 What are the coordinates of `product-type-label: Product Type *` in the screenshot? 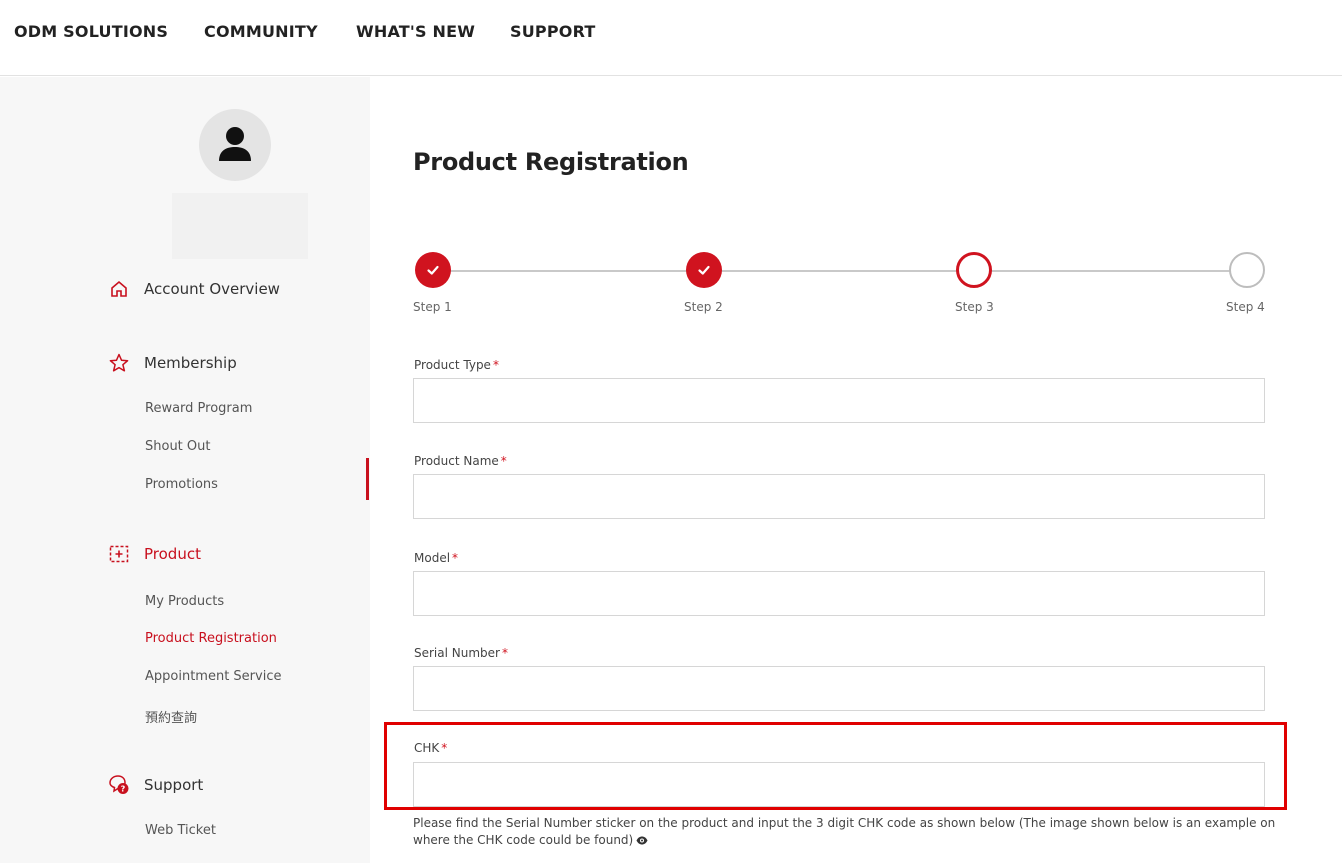 It's located at (456, 365).